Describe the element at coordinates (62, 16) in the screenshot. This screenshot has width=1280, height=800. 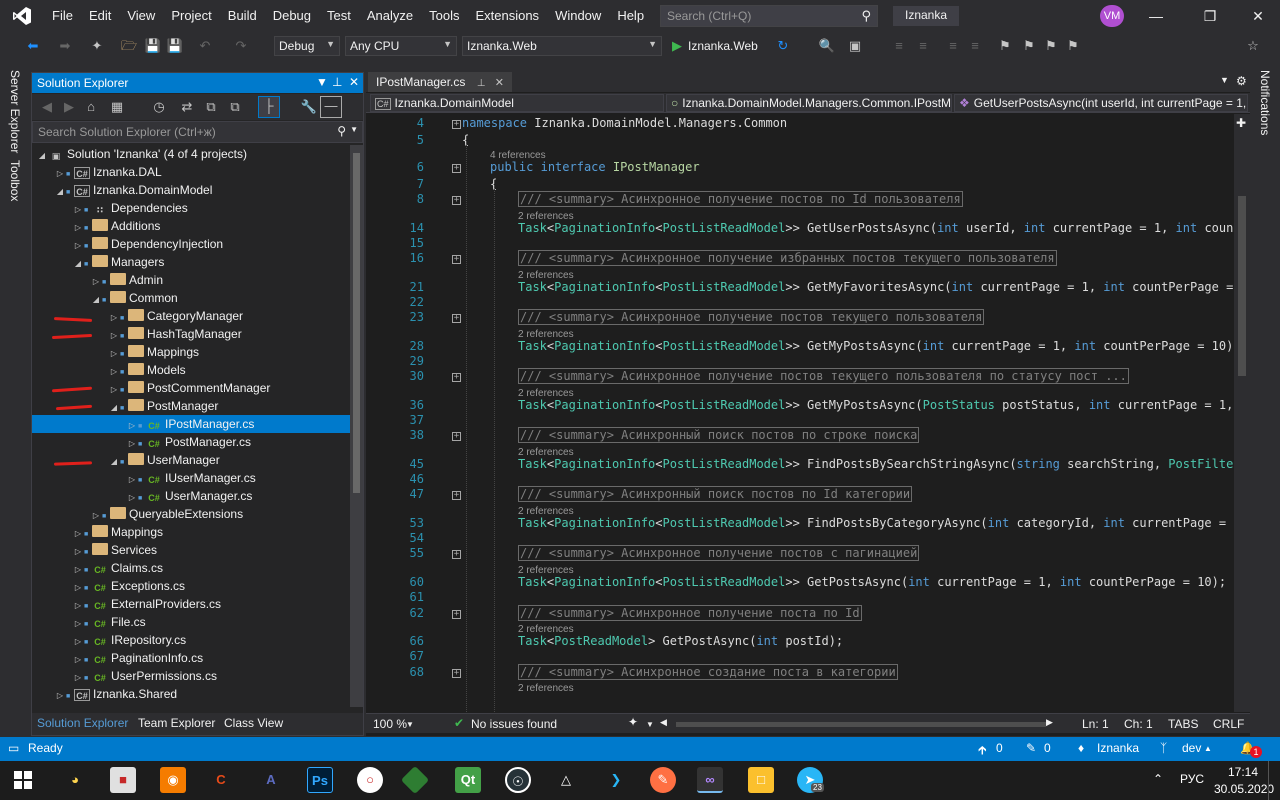
I see `menu-file: File` at that location.